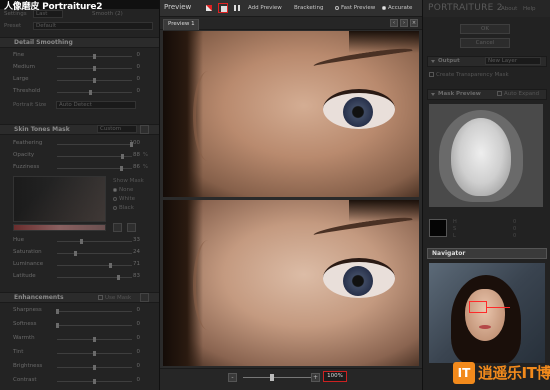 This screenshot has width=550, height=390. Describe the element at coordinates (96, 105) in the screenshot. I see `portrait-size-dropdown: Auto Detect` at that location.